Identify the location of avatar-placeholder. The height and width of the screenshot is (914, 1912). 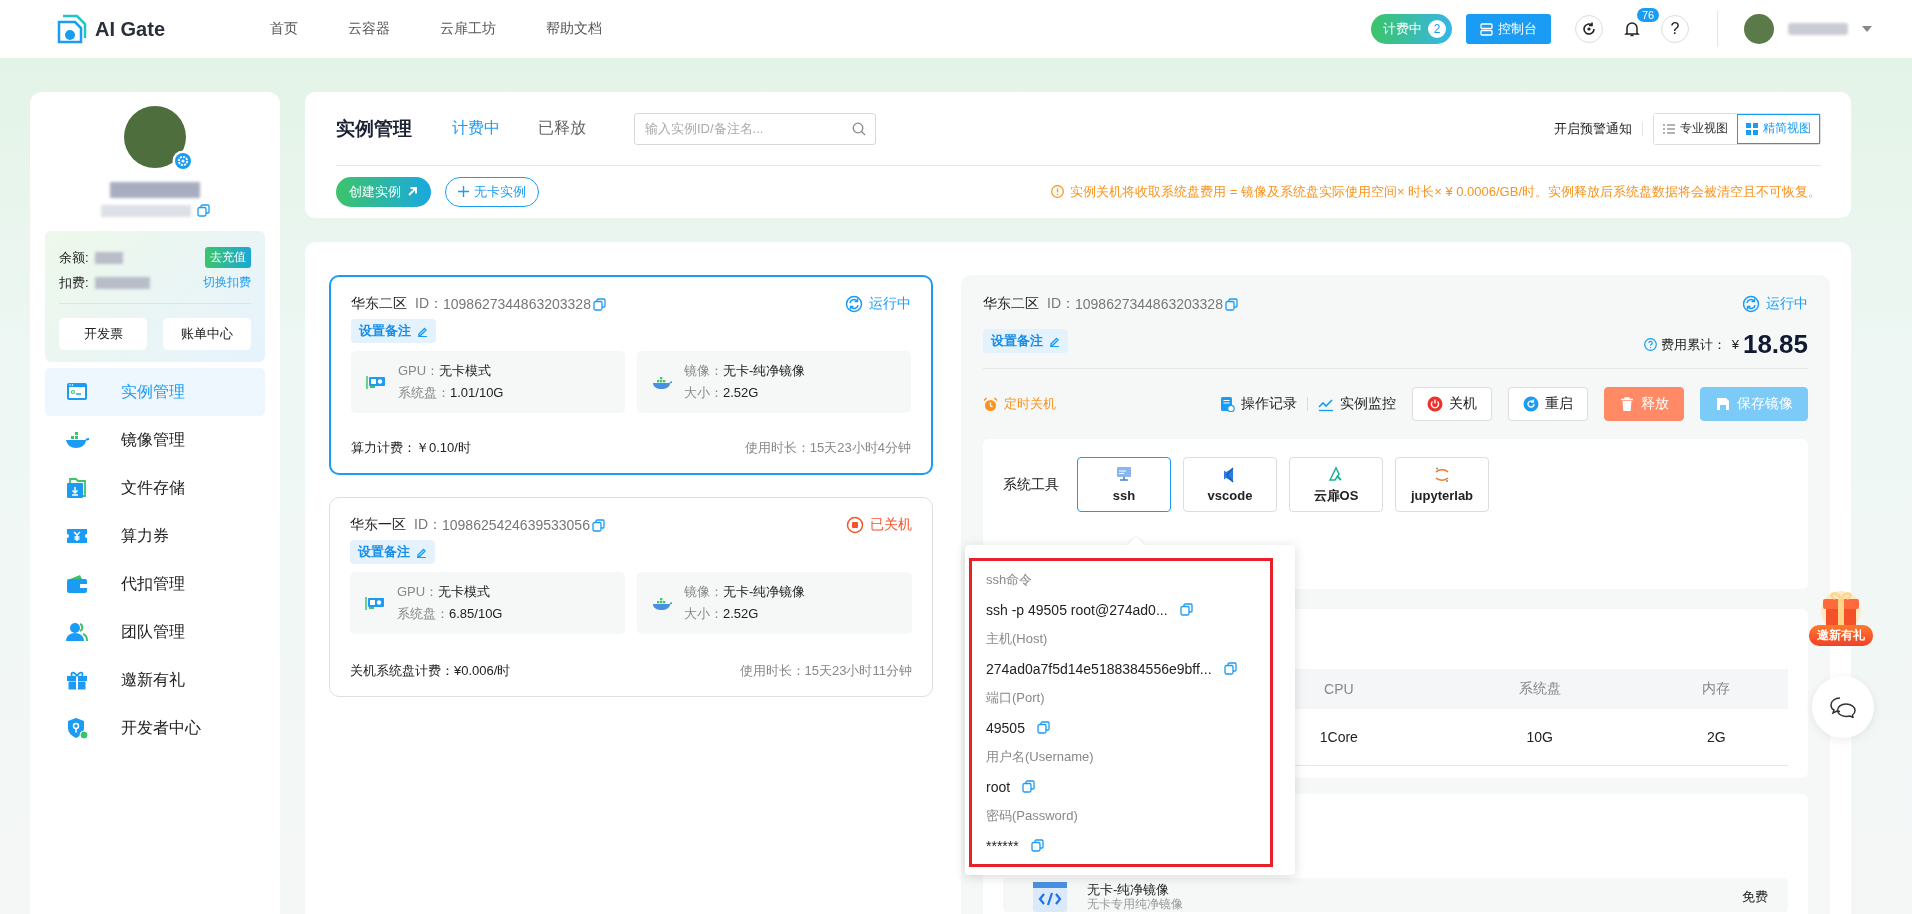
(1759, 29).